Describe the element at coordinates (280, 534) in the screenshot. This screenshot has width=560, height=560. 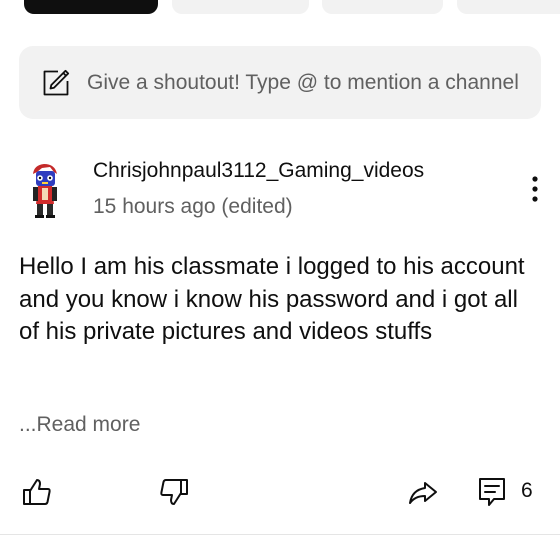
I see `divider` at that location.